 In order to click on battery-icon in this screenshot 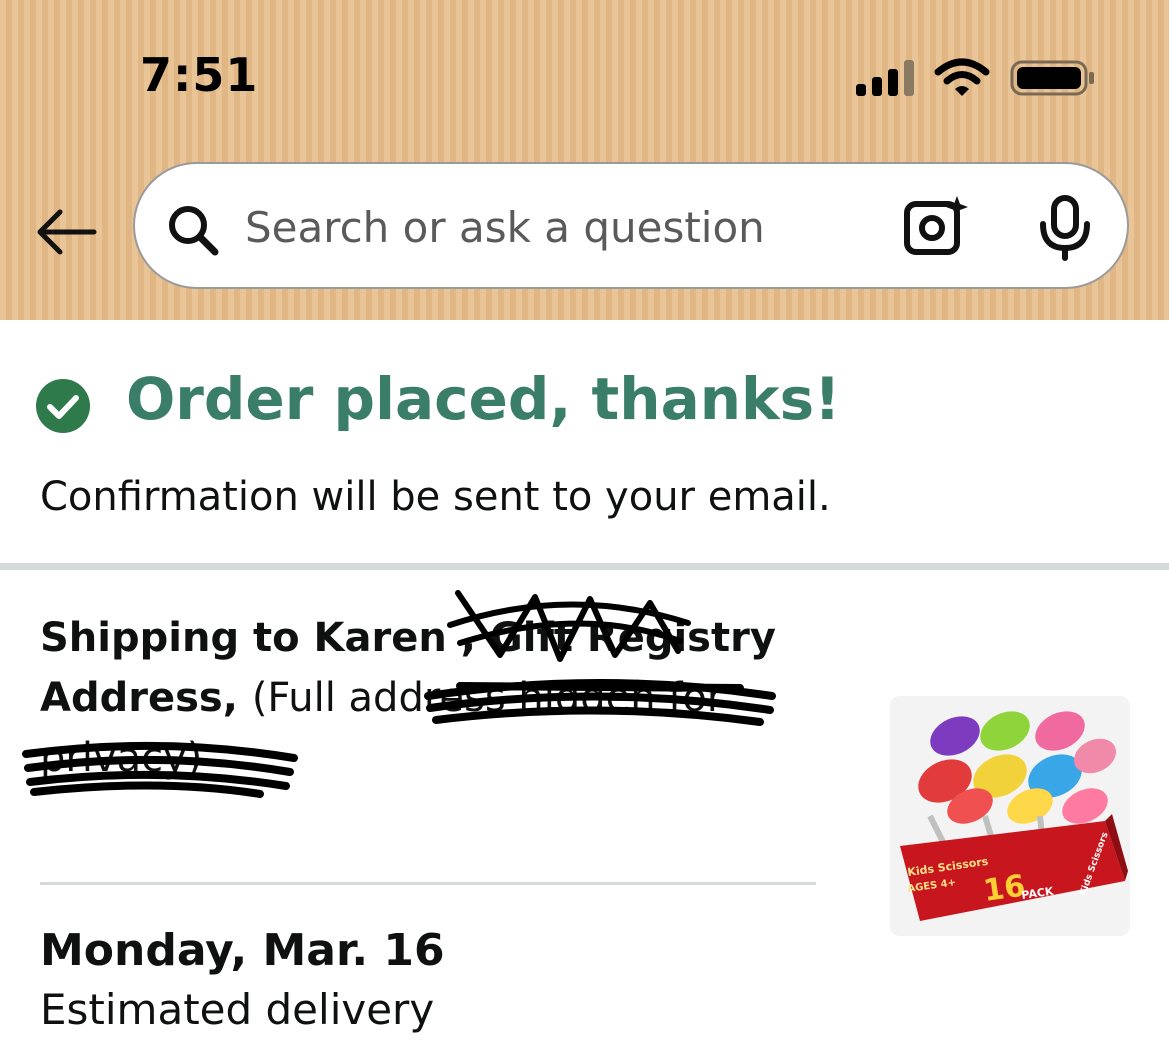, I will do `click(1052, 78)`.